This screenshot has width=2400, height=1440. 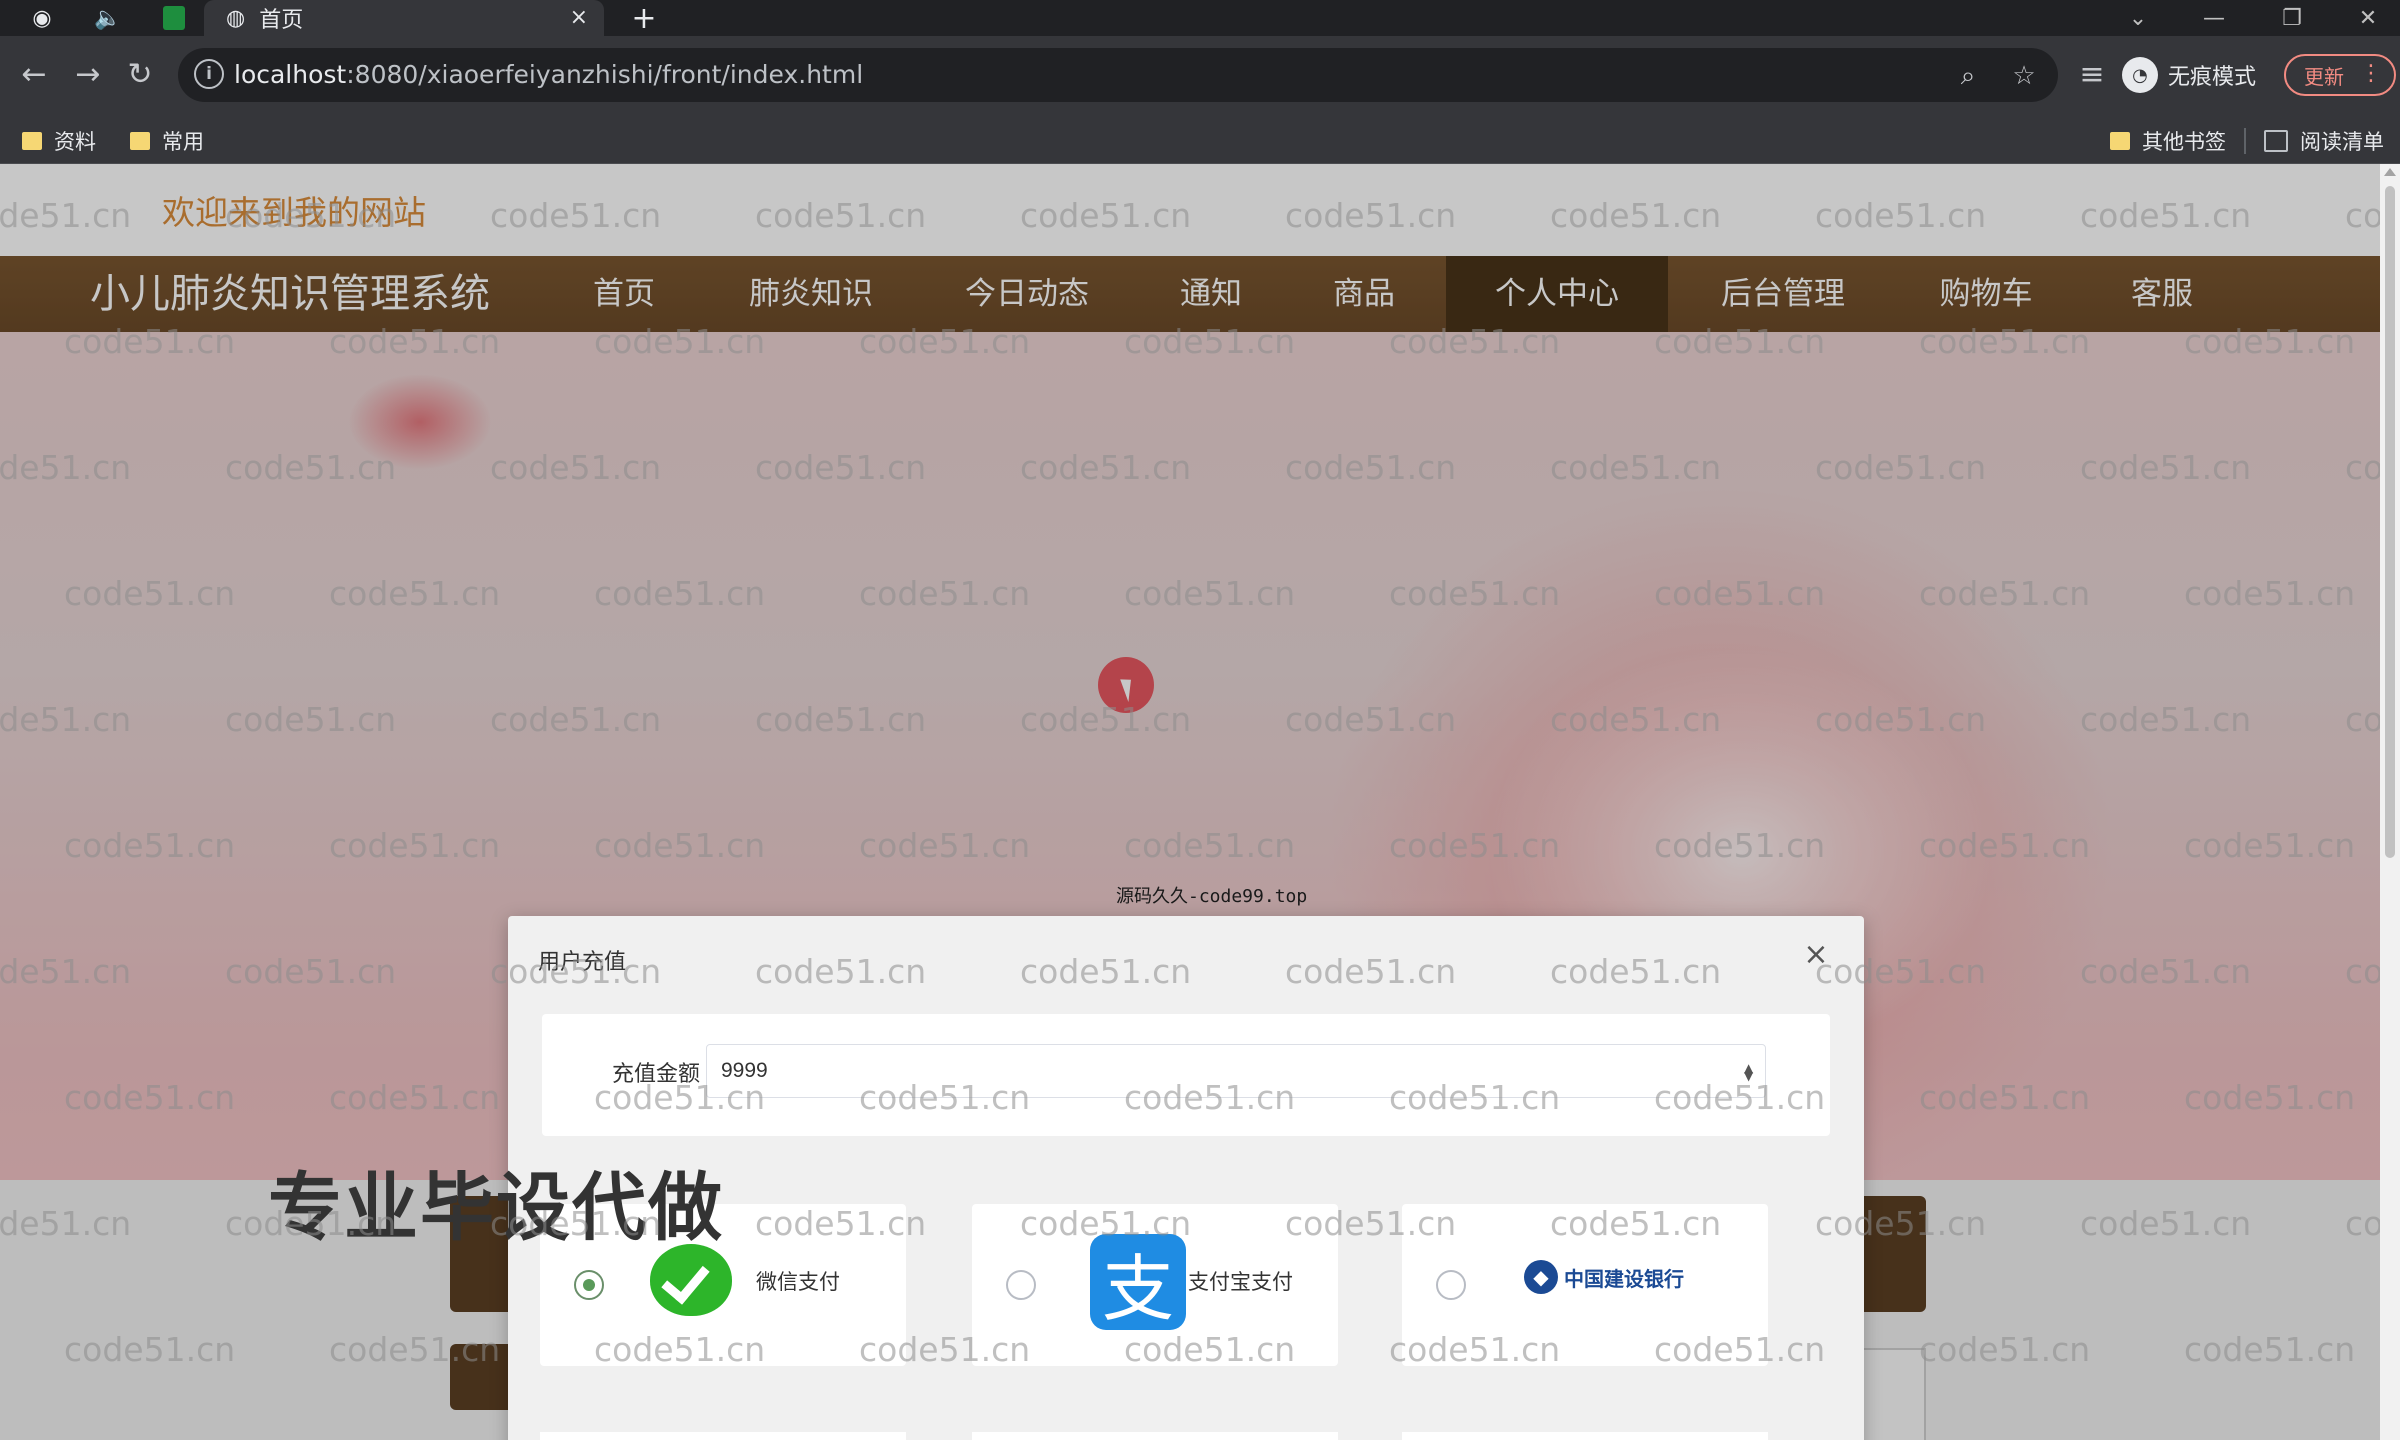 What do you see at coordinates (1236, 1071) in the screenshot?
I see `amount-input` at bounding box center [1236, 1071].